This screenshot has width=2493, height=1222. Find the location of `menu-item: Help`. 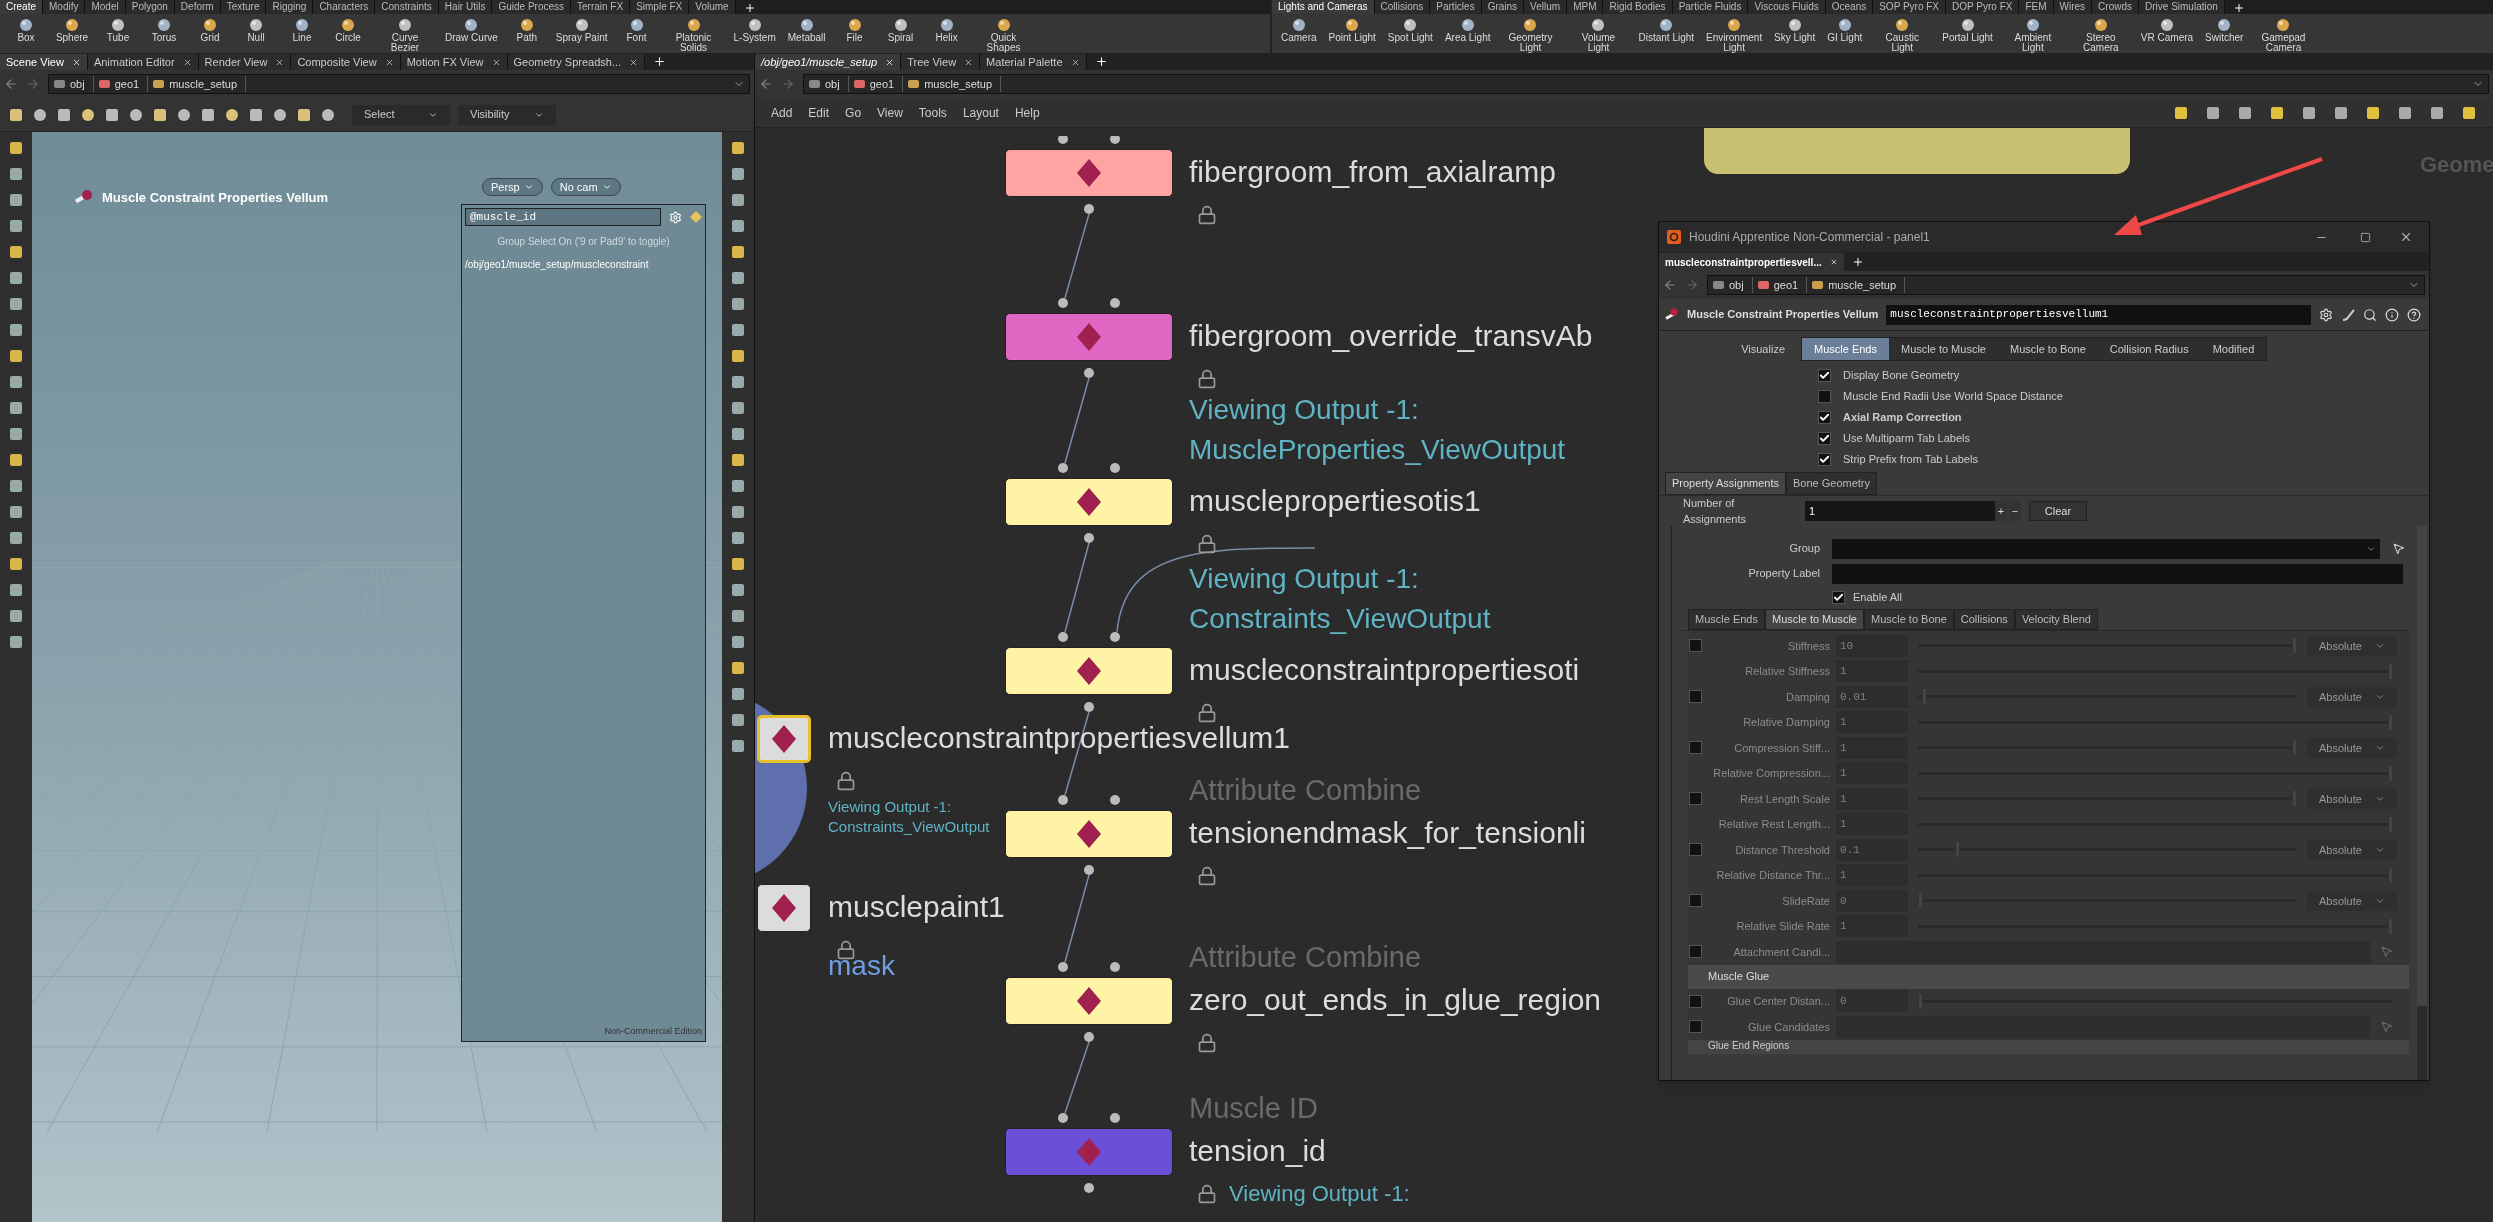

menu-item: Help is located at coordinates (1027, 112).